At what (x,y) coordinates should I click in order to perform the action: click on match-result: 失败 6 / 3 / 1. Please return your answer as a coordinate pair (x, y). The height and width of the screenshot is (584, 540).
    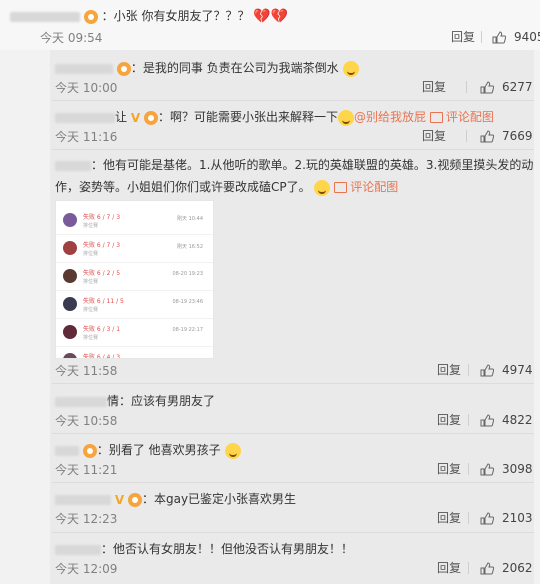
    Looking at the image, I should click on (102, 329).